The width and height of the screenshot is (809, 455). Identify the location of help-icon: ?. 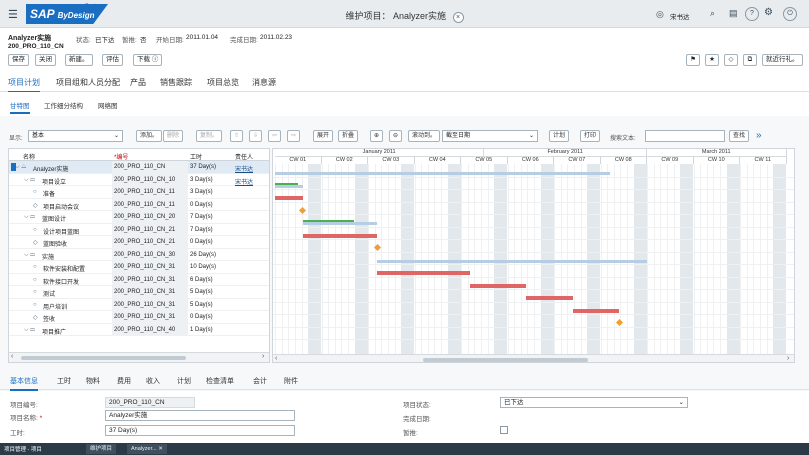
(752, 14).